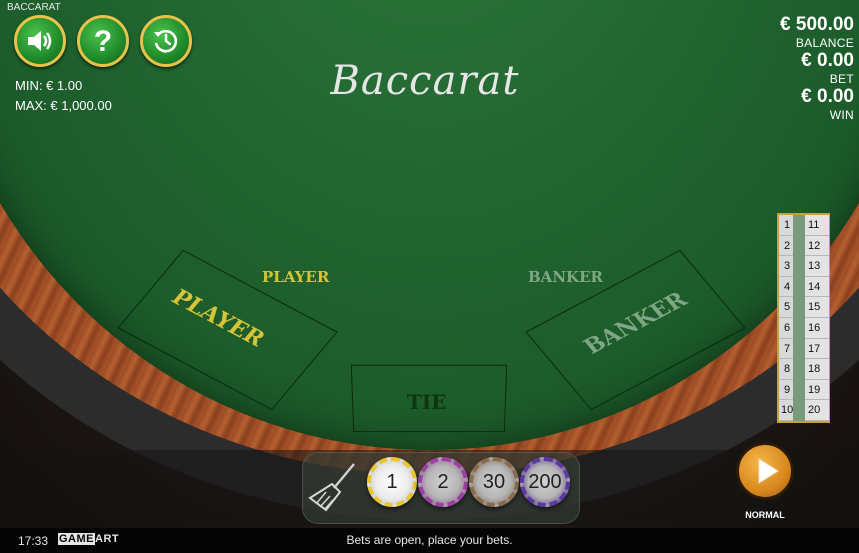 The height and width of the screenshot is (553, 859). Describe the element at coordinates (49, 85) in the screenshot. I see `min-limit: MIN: € 1.00` at that location.